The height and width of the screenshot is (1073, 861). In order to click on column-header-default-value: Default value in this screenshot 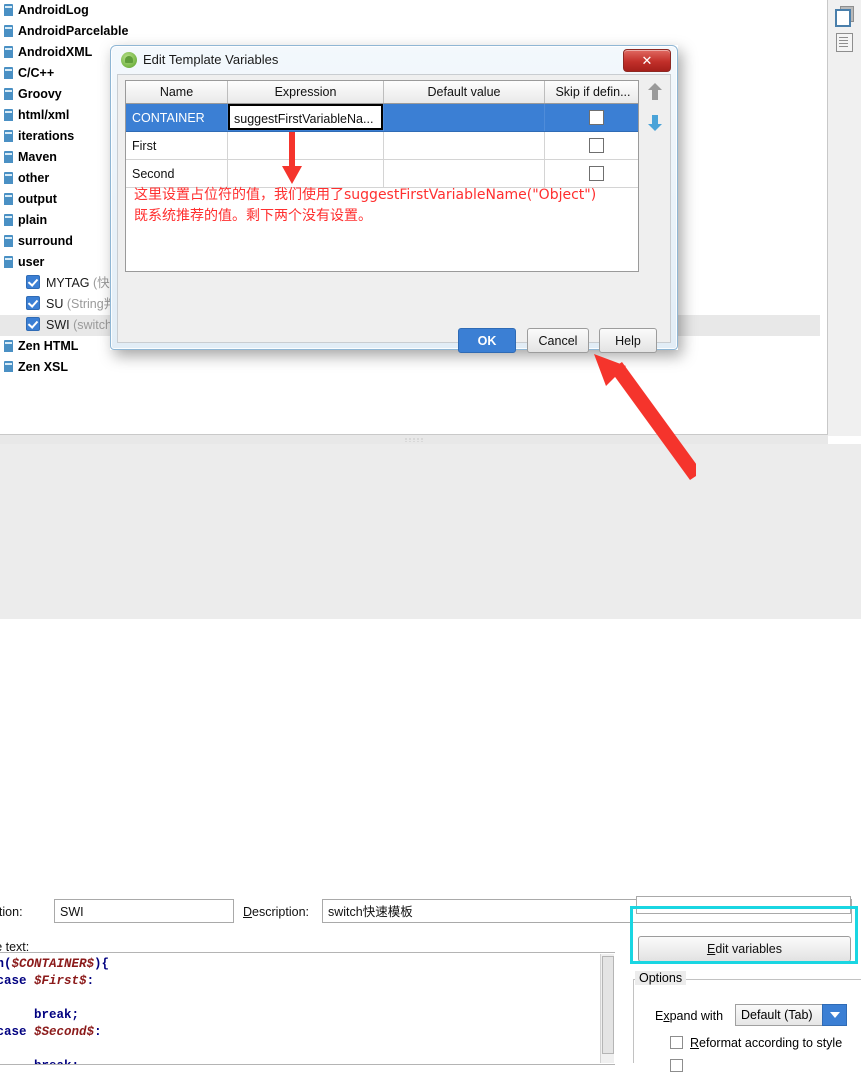, I will do `click(464, 92)`.